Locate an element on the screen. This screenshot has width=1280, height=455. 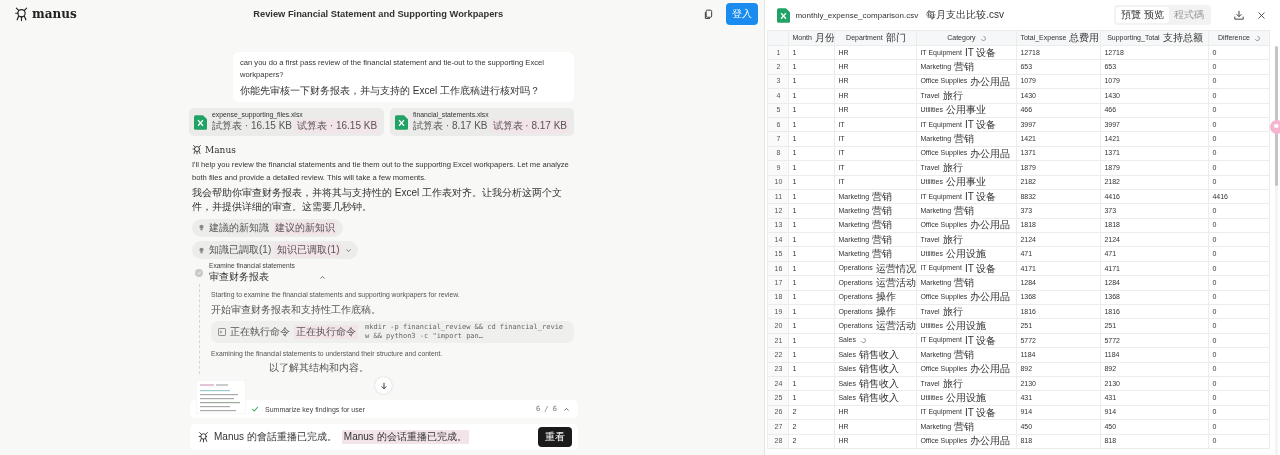
scrollbar is located at coordinates (1276, 250).